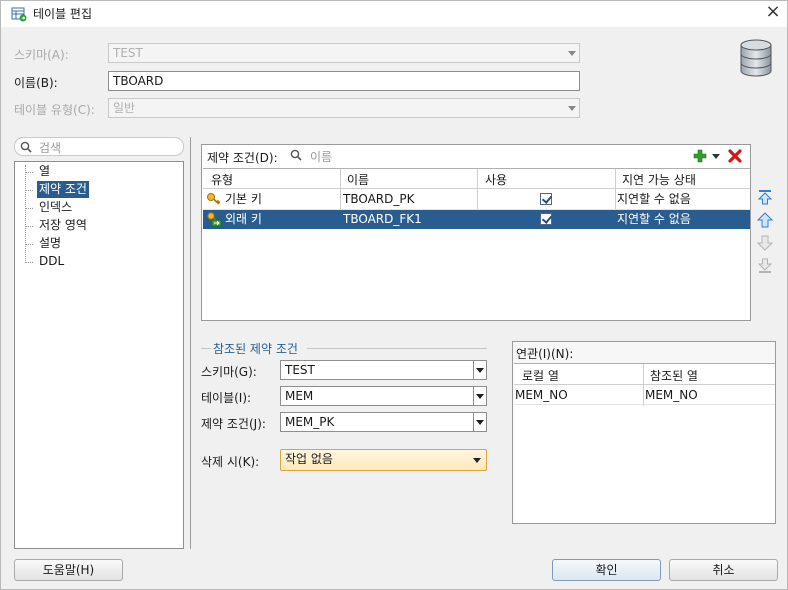  I want to click on constraint-type: 외래 키, so click(243, 219).